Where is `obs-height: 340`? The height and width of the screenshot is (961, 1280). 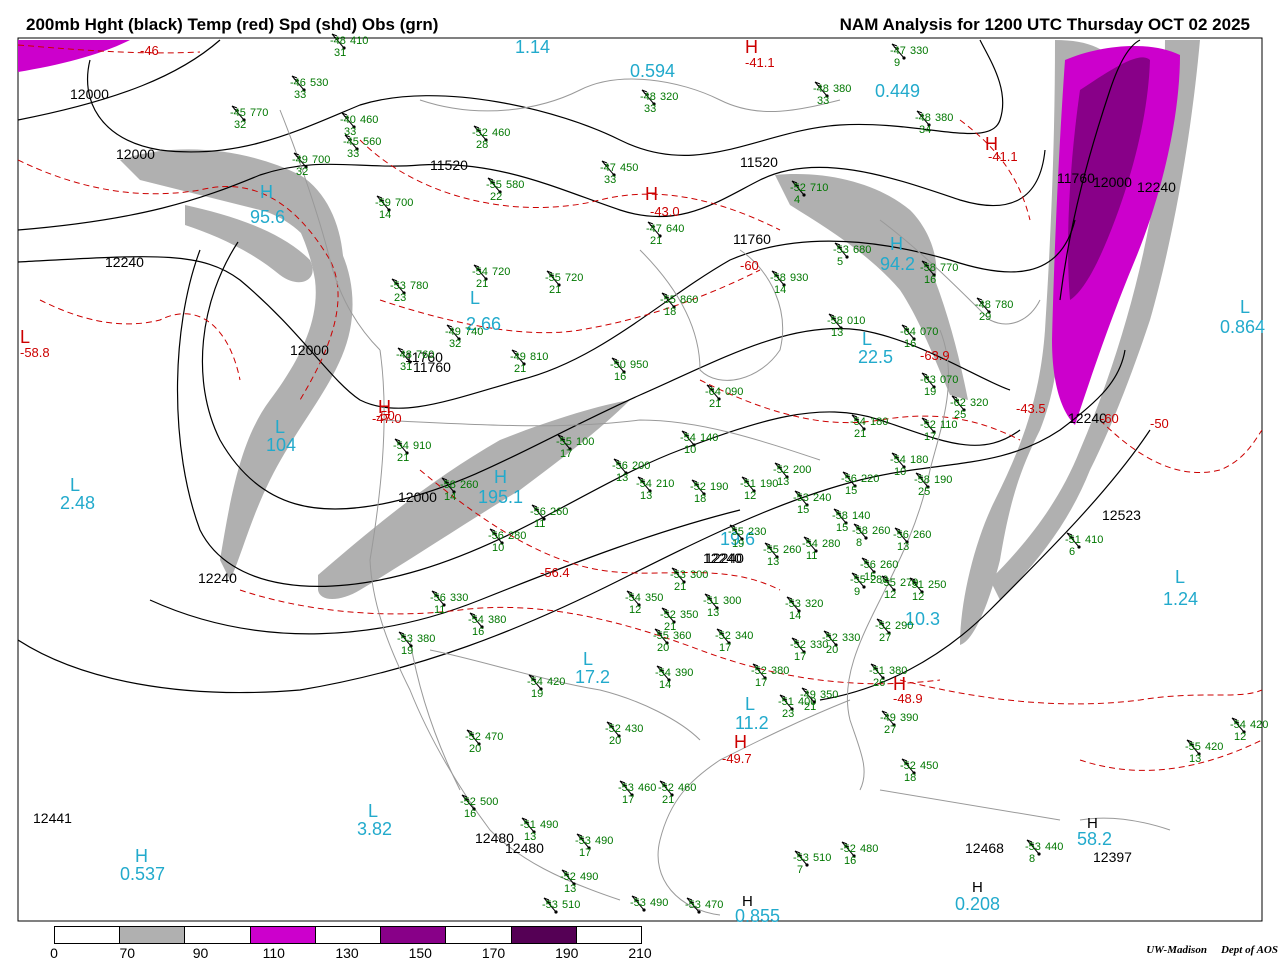 obs-height: 340 is located at coordinates (744, 636).